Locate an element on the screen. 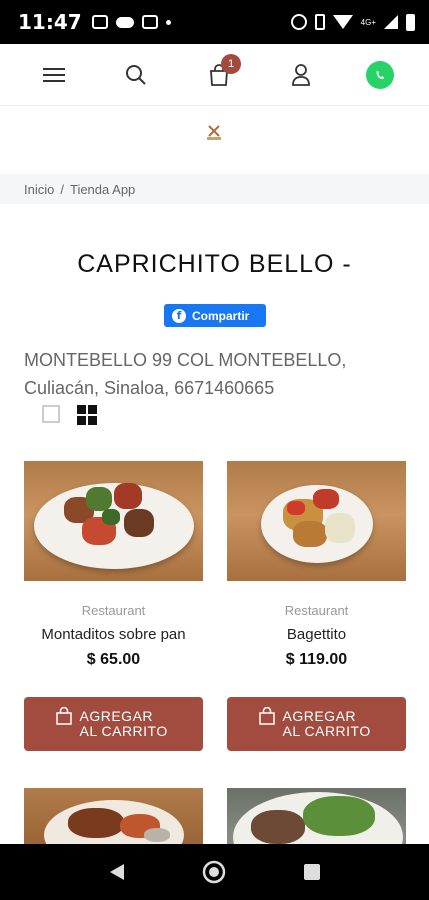 The width and height of the screenshot is (429, 900). recents-icon is located at coordinates (312, 872).